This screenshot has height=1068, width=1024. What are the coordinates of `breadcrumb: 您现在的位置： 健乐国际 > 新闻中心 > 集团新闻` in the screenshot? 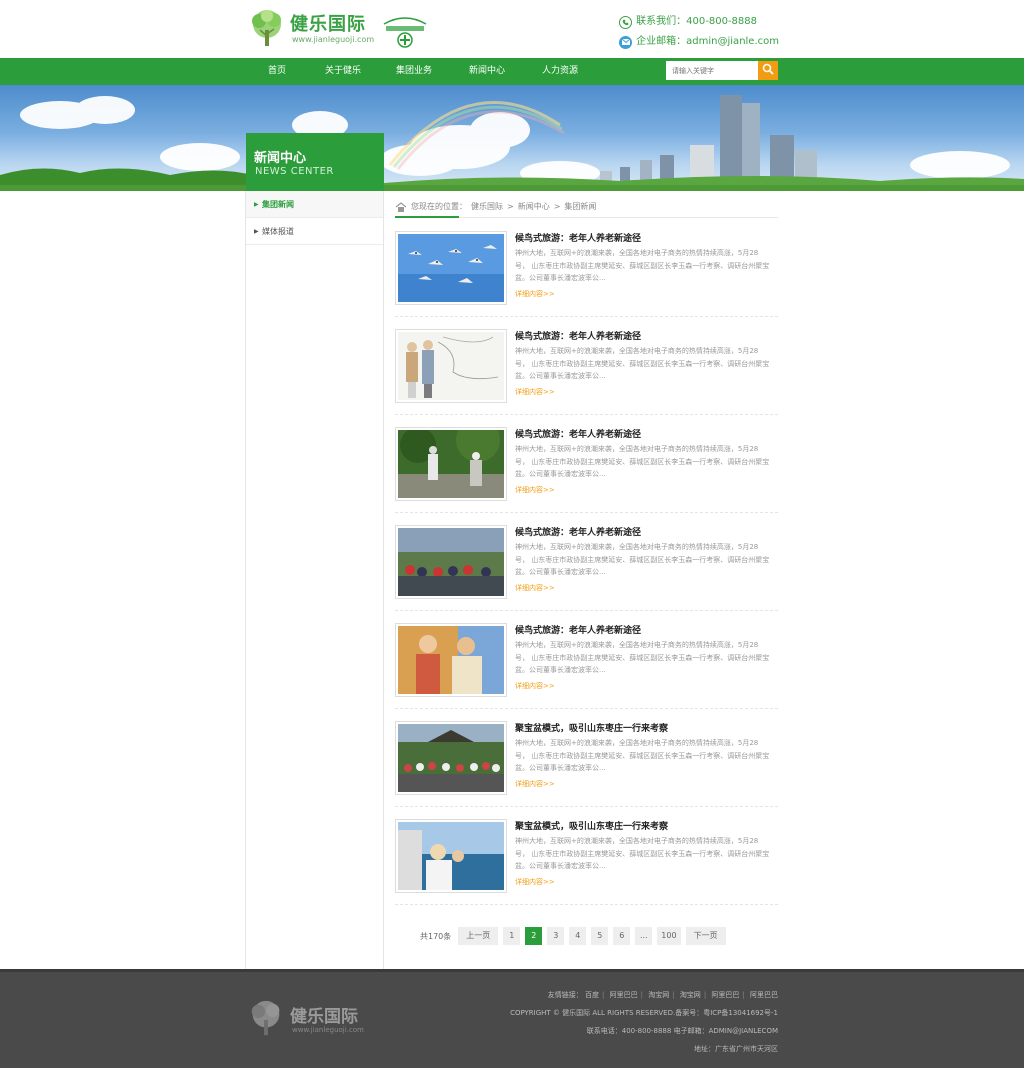 It's located at (586, 207).